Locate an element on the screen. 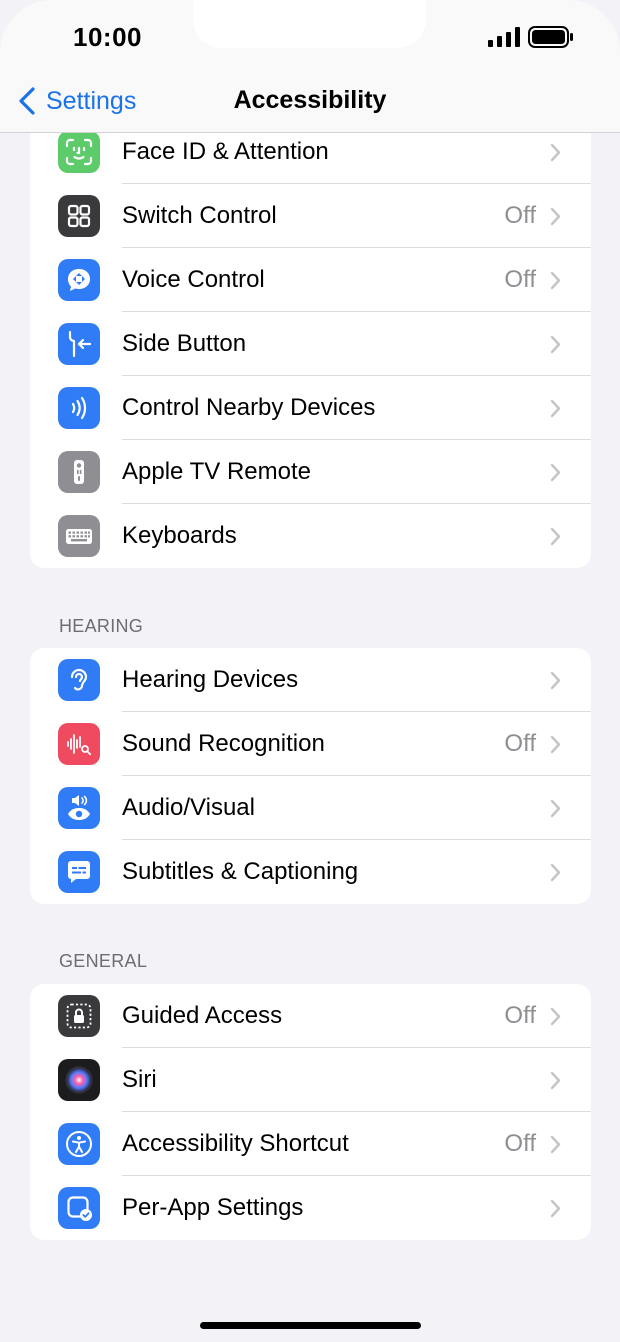 Image resolution: width=620 pixels, height=1342 pixels. guided-access-icon is located at coordinates (79, 1016).